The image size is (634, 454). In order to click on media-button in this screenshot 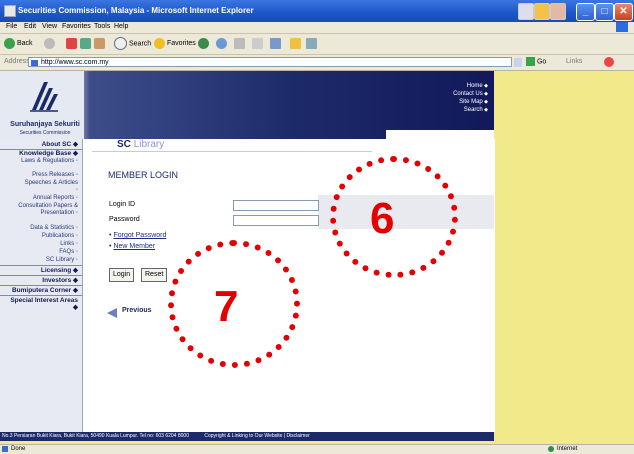, I will do `click(204, 44)`.